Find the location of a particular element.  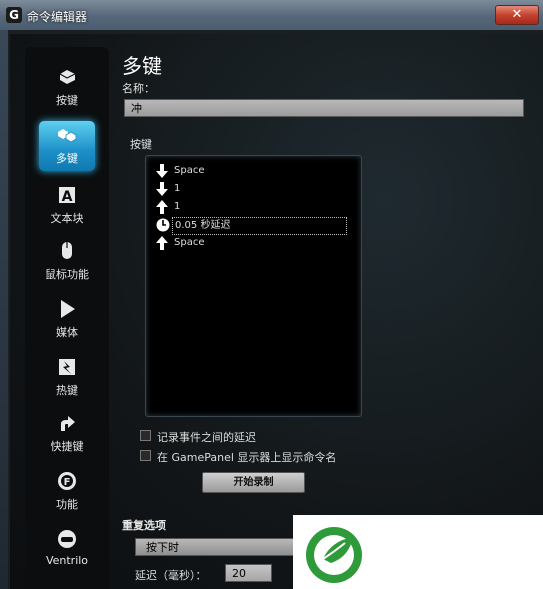

sidebar-item-label: 功能 is located at coordinates (67, 504).